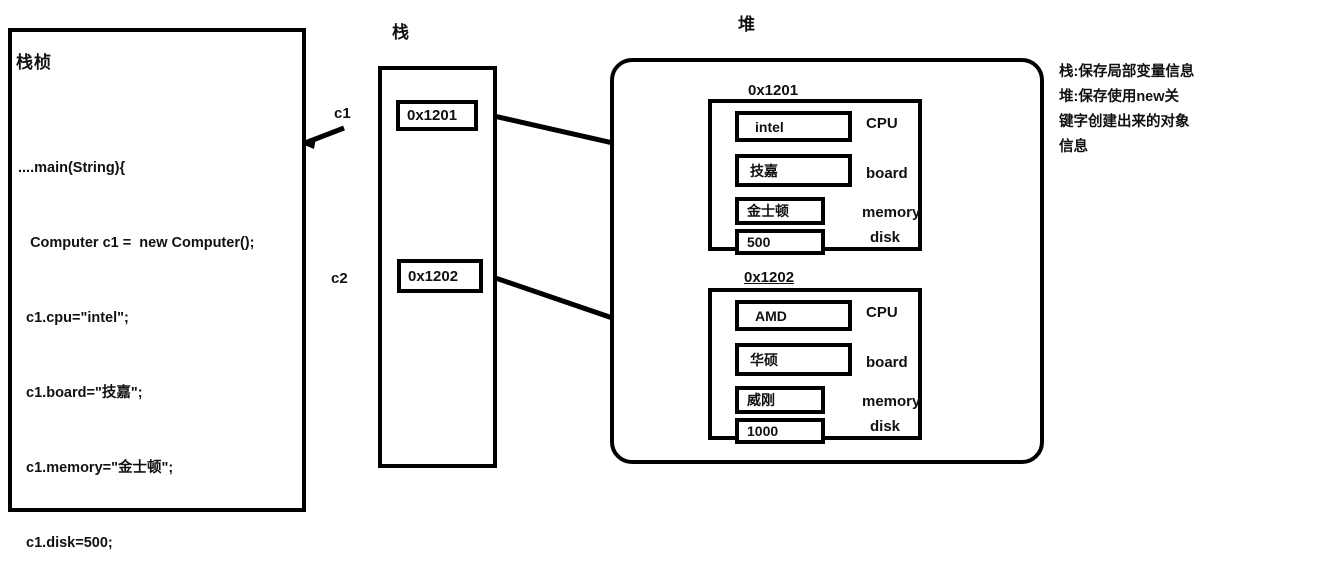  Describe the element at coordinates (440, 276) in the screenshot. I see `stack-slot-c2: 0x1202` at that location.